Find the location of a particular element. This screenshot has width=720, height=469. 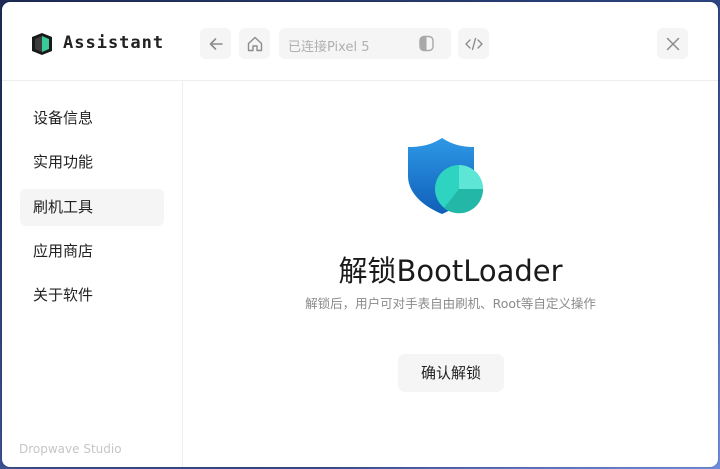

back-button is located at coordinates (215, 43).